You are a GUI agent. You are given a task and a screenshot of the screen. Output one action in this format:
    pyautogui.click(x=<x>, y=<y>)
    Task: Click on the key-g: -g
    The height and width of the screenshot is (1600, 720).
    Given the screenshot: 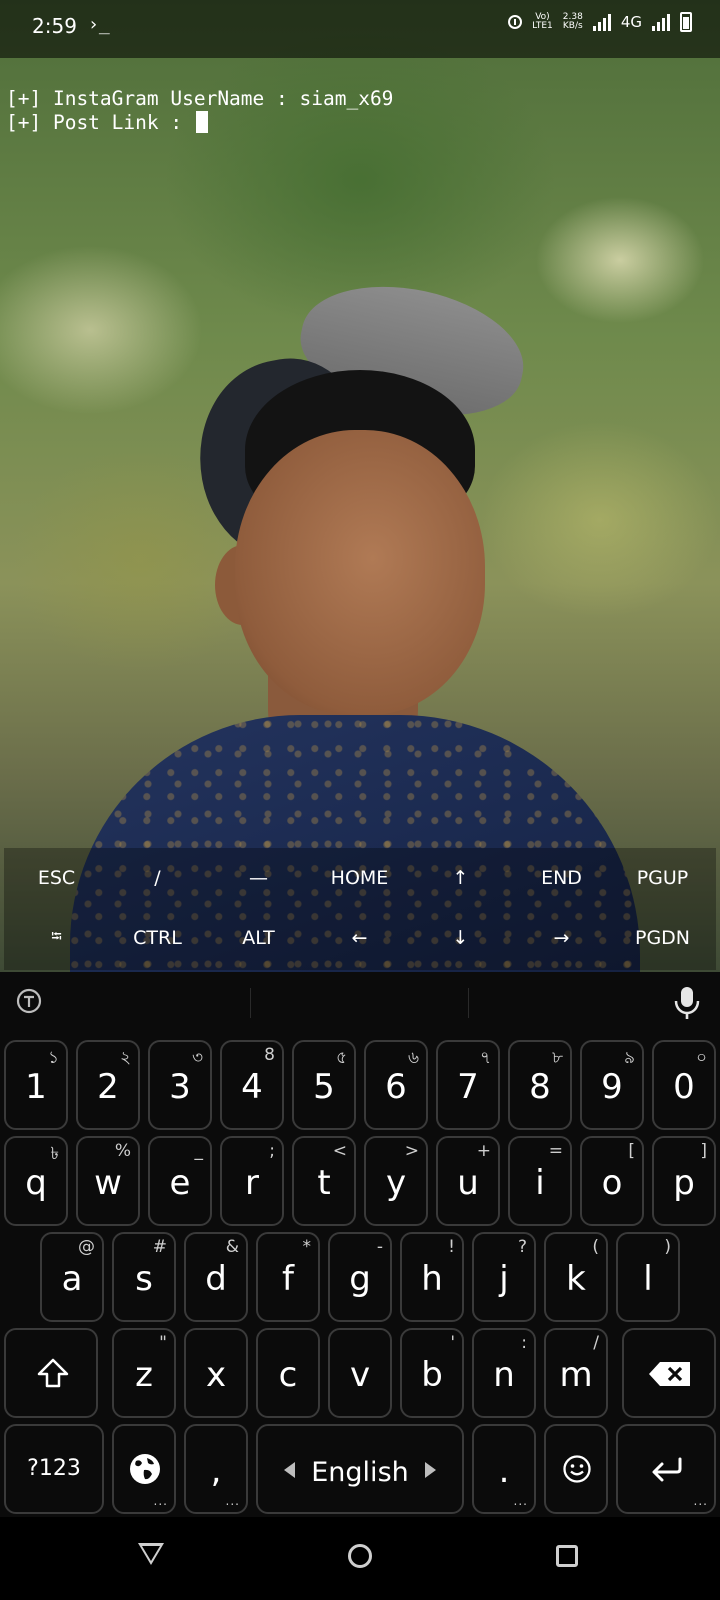 What is the action you would take?
    pyautogui.click(x=360, y=1277)
    